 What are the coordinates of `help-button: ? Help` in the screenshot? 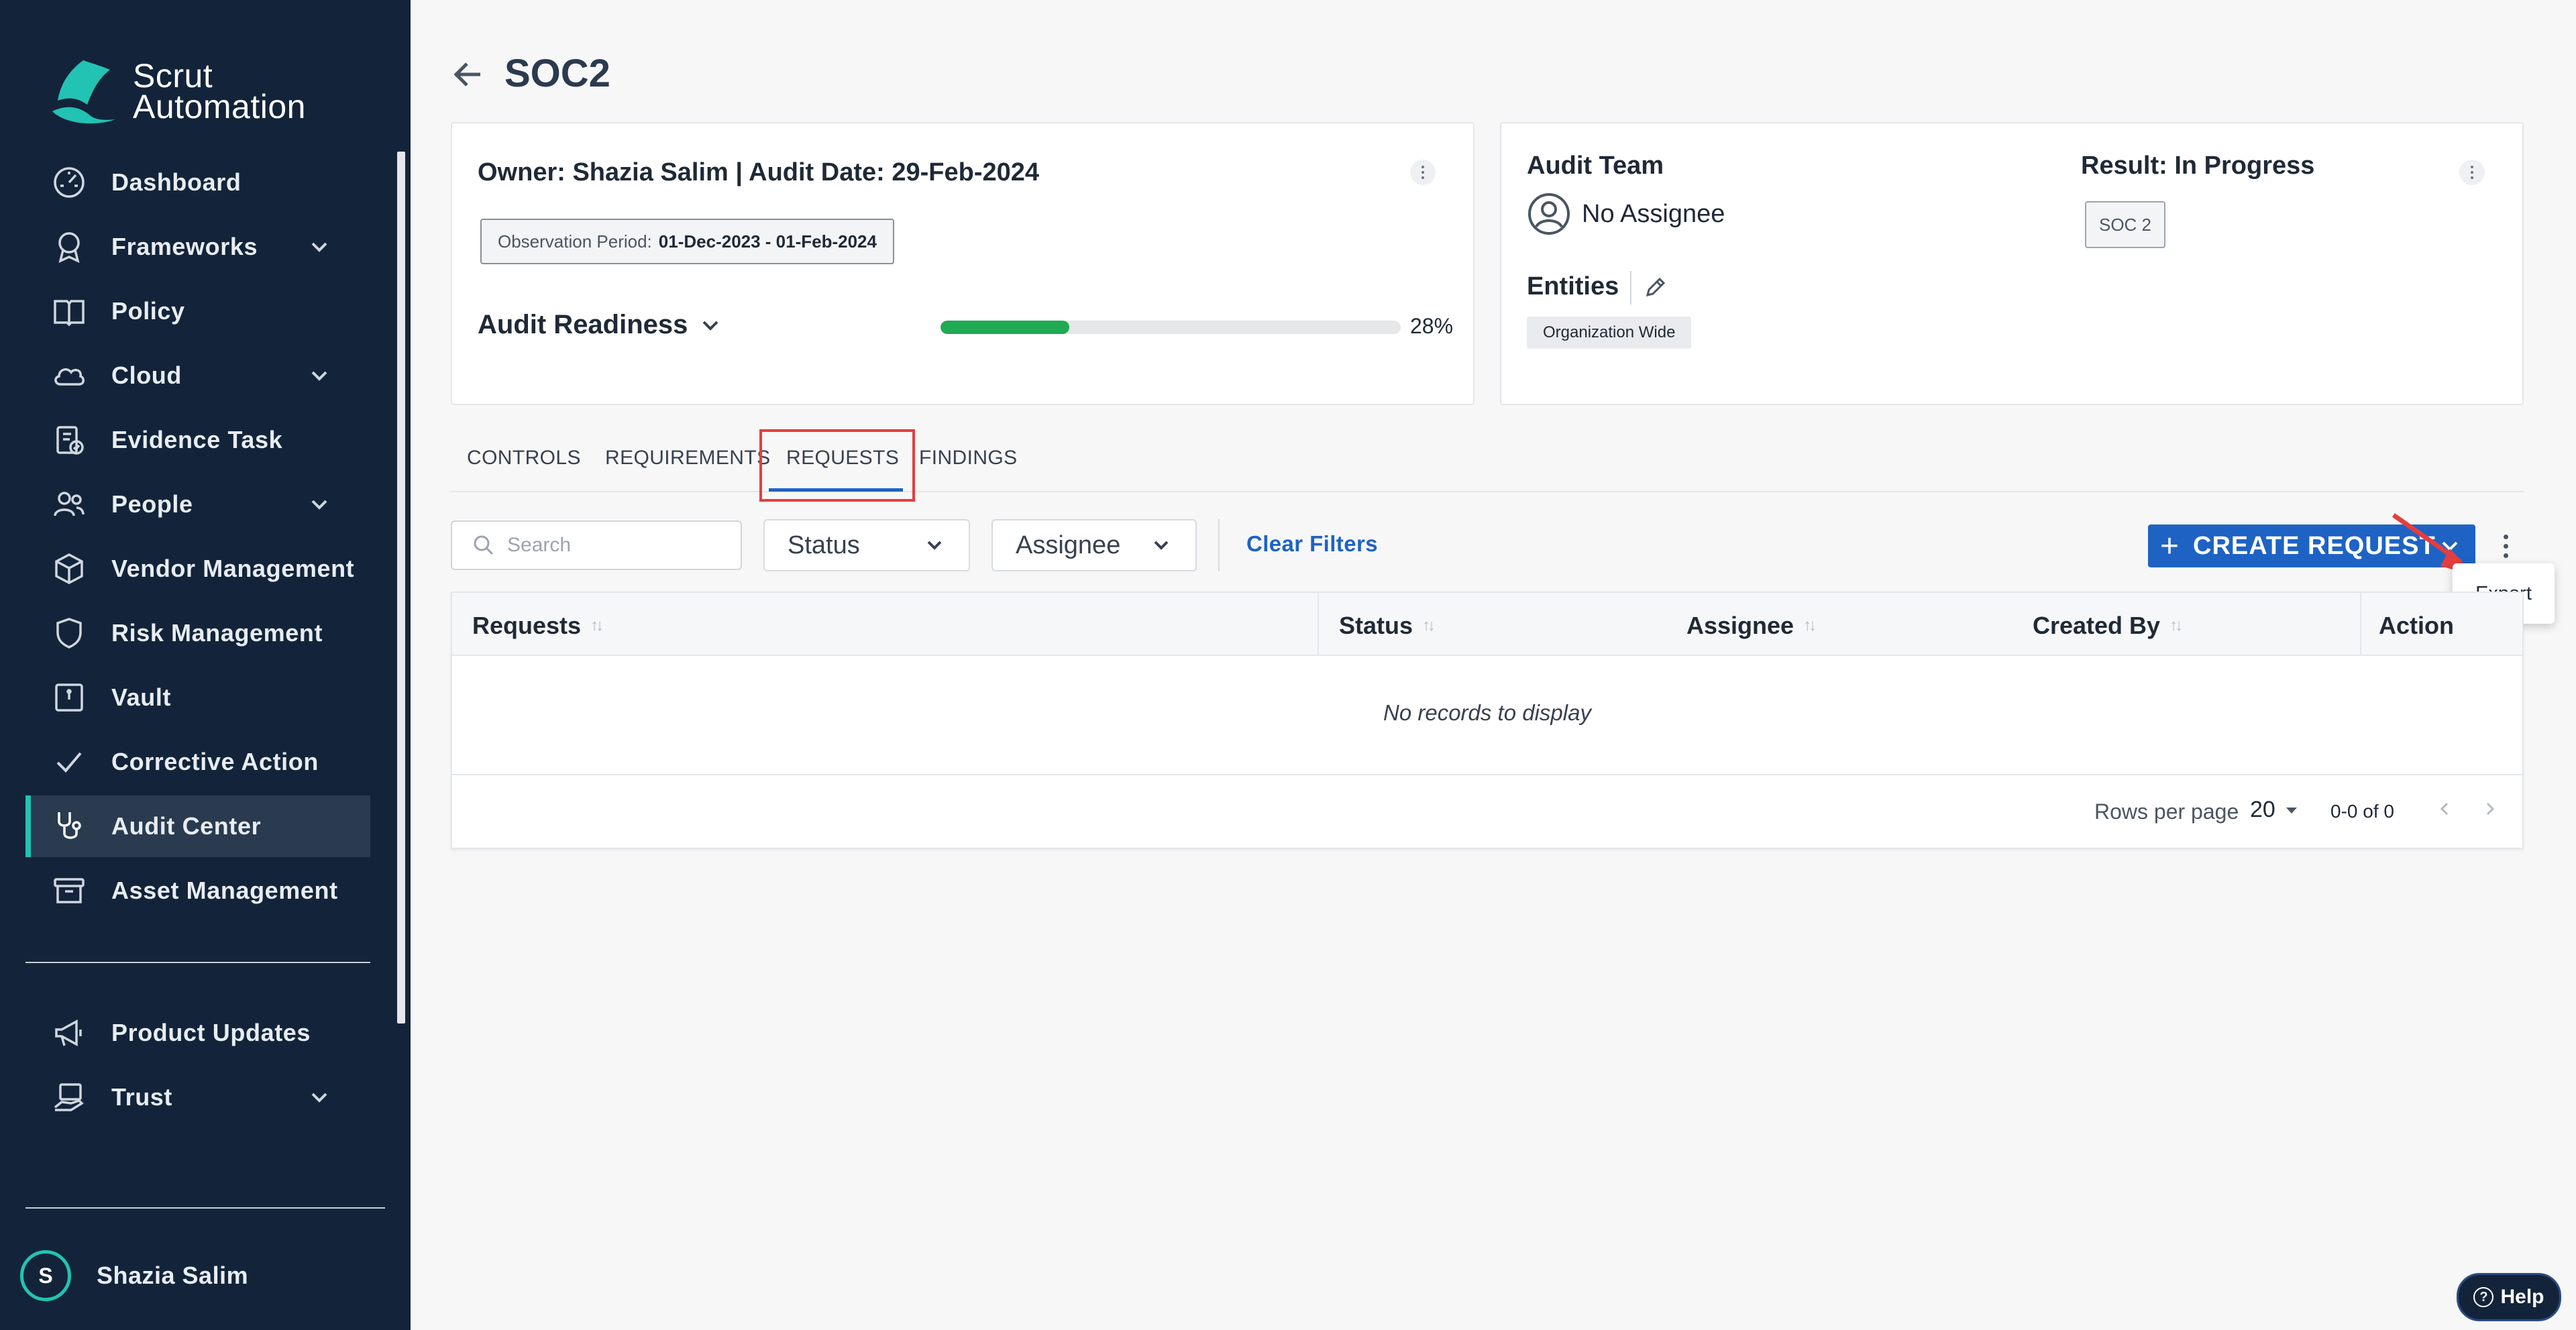 It's located at (2509, 1297).